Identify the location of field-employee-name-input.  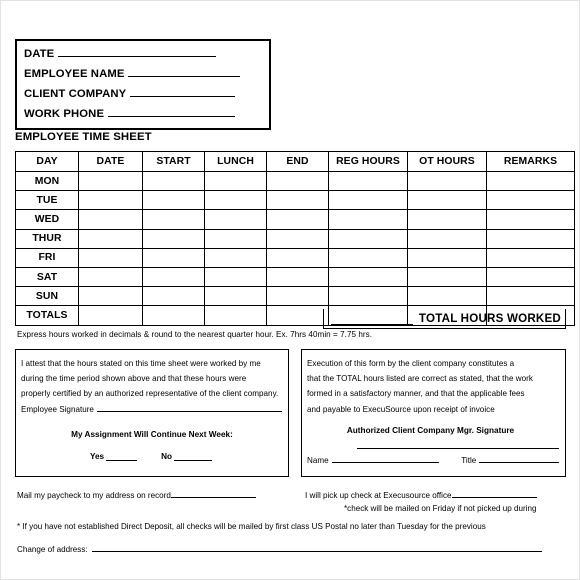
(184, 71).